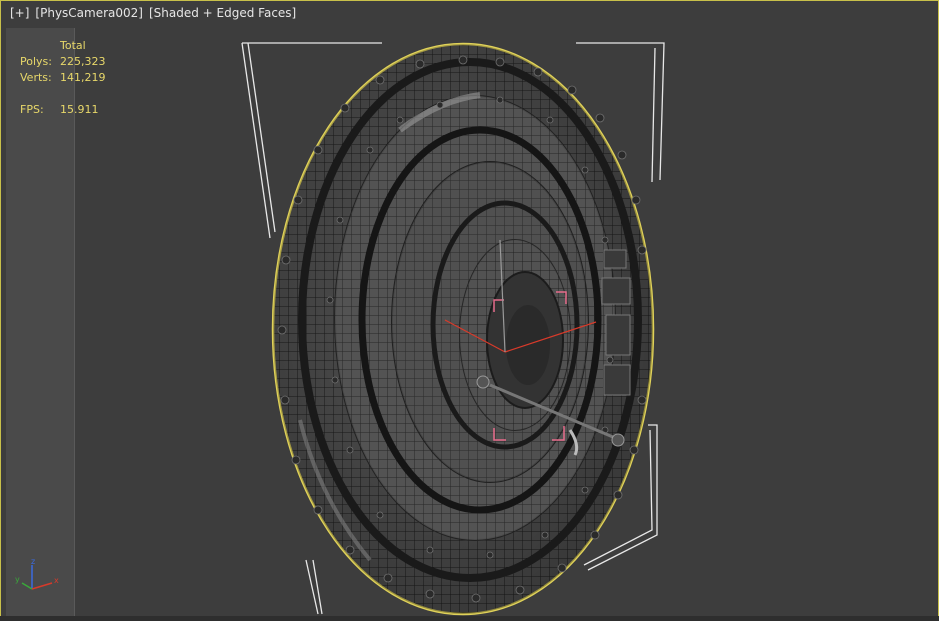 The image size is (939, 621). I want to click on stats-polys-row: Polys: 225,323, so click(63, 62).